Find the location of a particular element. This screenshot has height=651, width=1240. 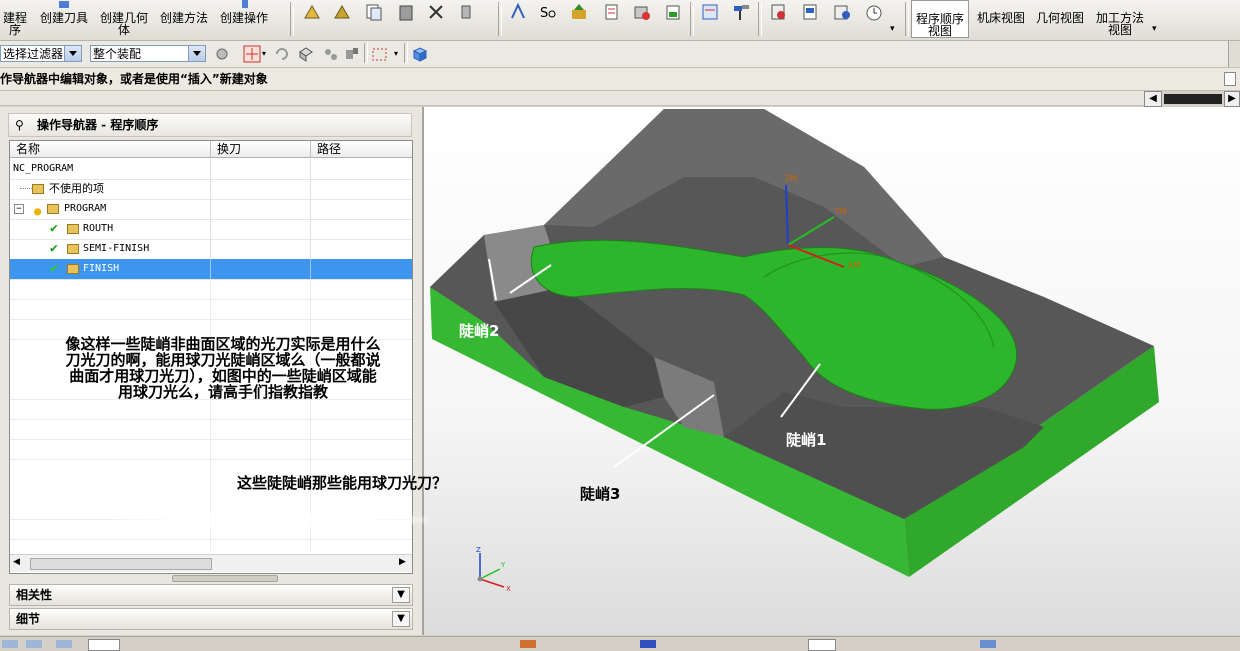

assembly-scope-dropdown: 整个装配 is located at coordinates (148, 53).